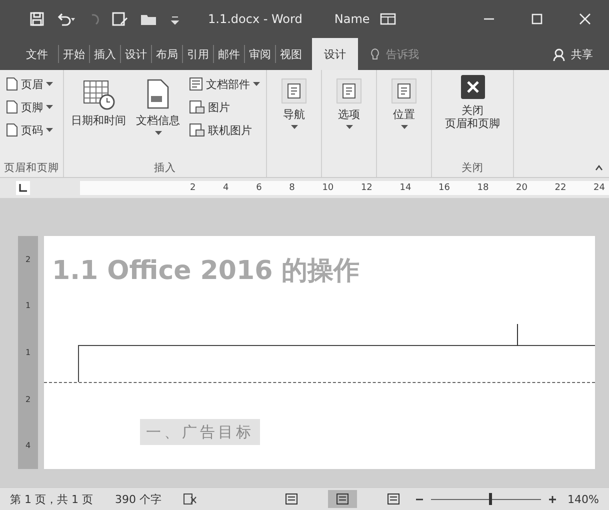 This screenshot has width=609, height=510. Describe the element at coordinates (29, 84) in the screenshot. I see `ribbon-button: 页眉` at that location.